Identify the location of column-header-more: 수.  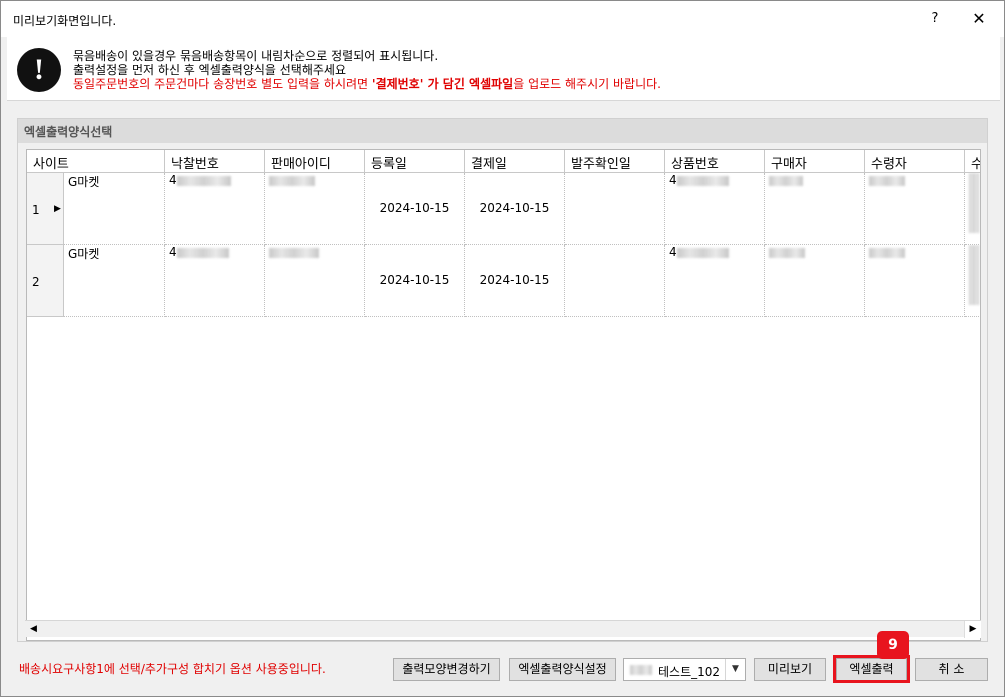
(972, 161).